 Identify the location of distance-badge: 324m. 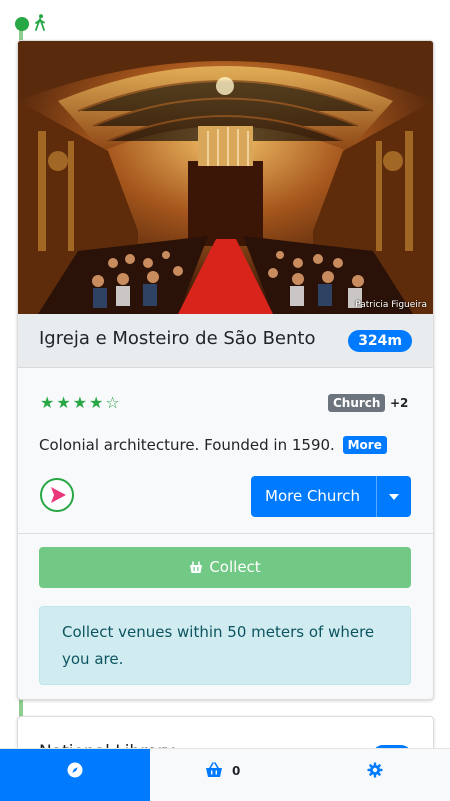
(380, 341).